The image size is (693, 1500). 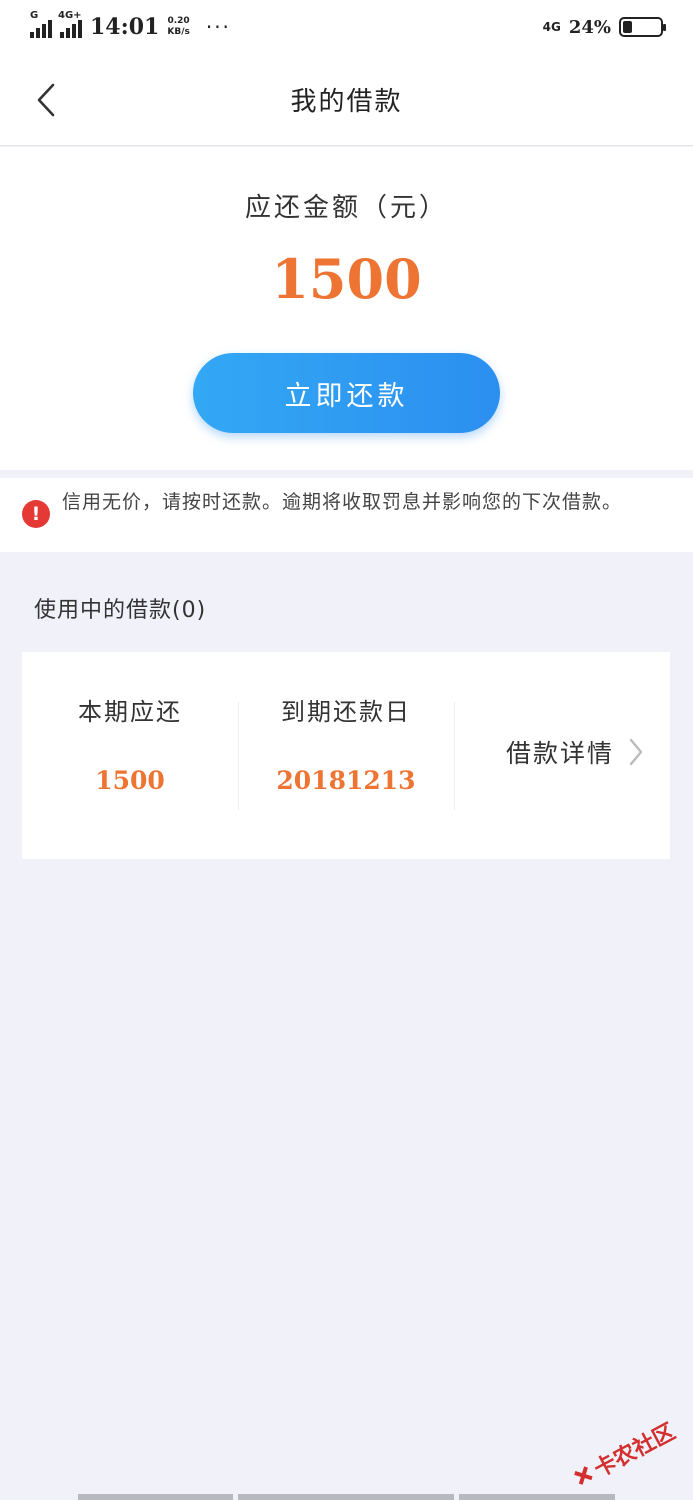 What do you see at coordinates (346, 712) in the screenshot?
I see `due-date-label: 到期还款日` at bounding box center [346, 712].